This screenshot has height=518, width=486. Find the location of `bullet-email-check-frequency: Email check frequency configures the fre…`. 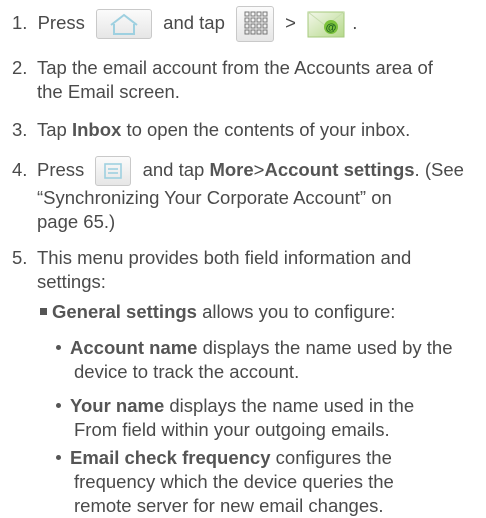

bullet-email-check-frequency: Email check frequency configures the fre… is located at coordinates (225, 482).